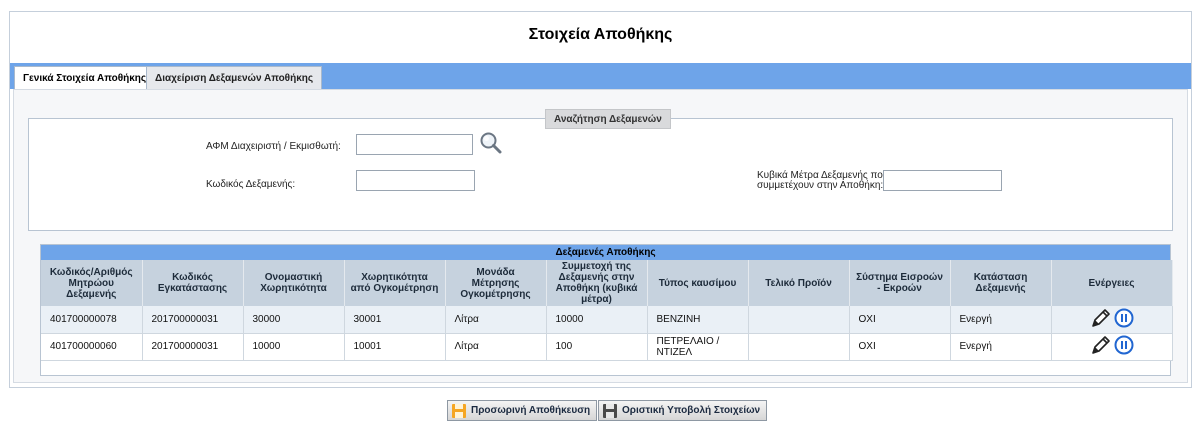 This screenshot has height=421, width=1201. Describe the element at coordinates (608, 119) in the screenshot. I see `search-legend: Αναζήτηση Δεξαμενών` at that location.